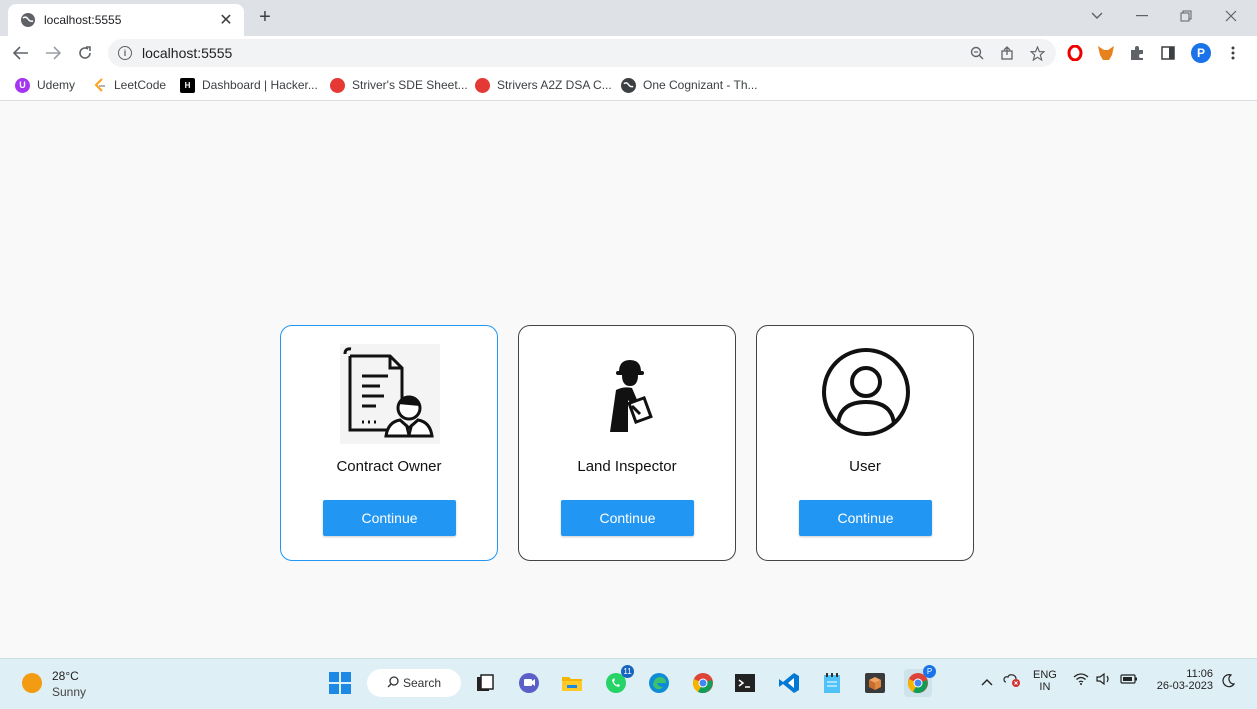 The width and height of the screenshot is (1257, 709). I want to click on language-indicator: ENG IN, so click(1045, 681).